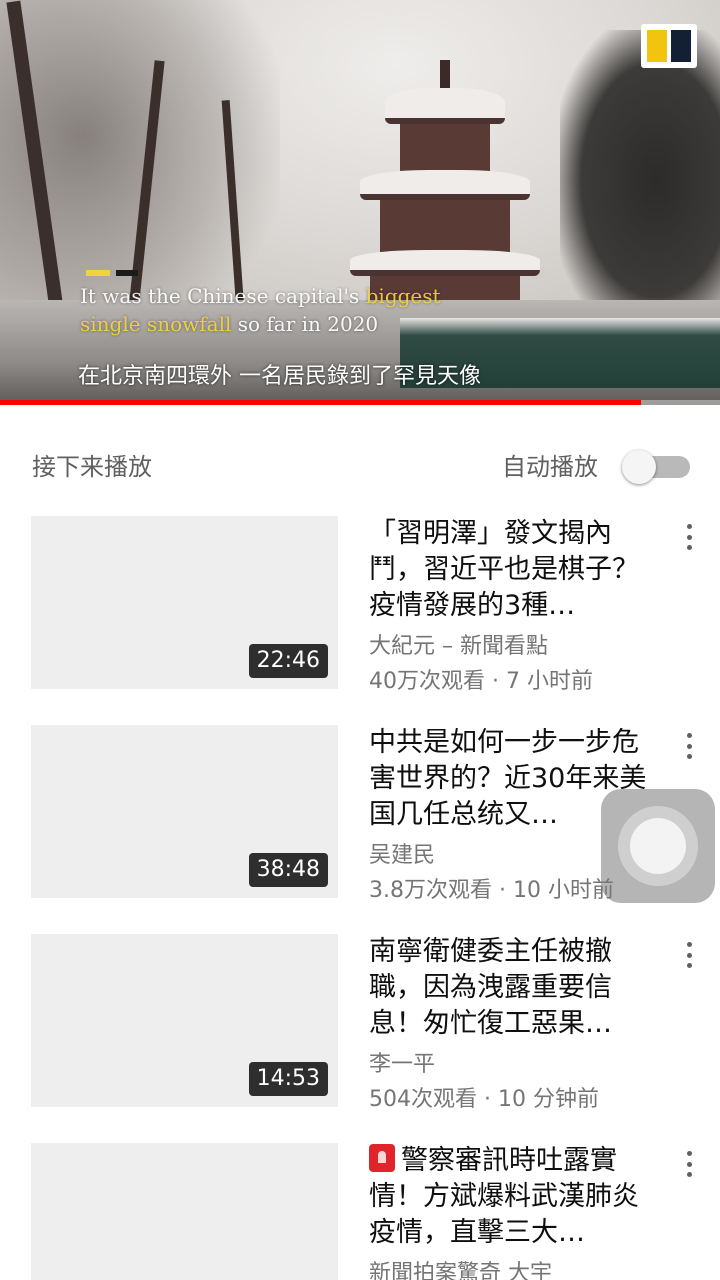  What do you see at coordinates (360, 460) in the screenshot?
I see `up-next-header: 接下来播放 自动播放` at bounding box center [360, 460].